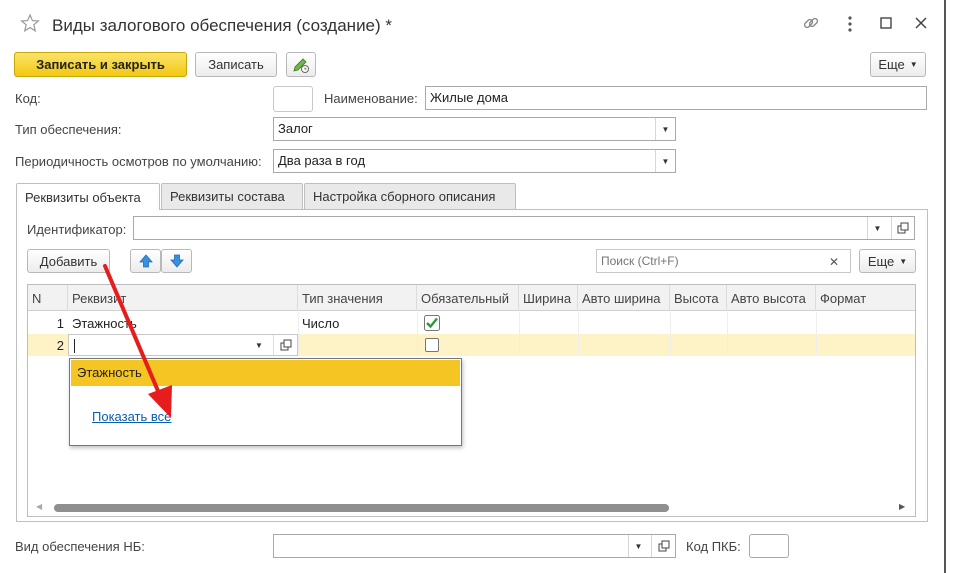 The height and width of the screenshot is (573, 958). Describe the element at coordinates (624, 298) in the screenshot. I see `column-header-auto-width: Авто ширина` at that location.